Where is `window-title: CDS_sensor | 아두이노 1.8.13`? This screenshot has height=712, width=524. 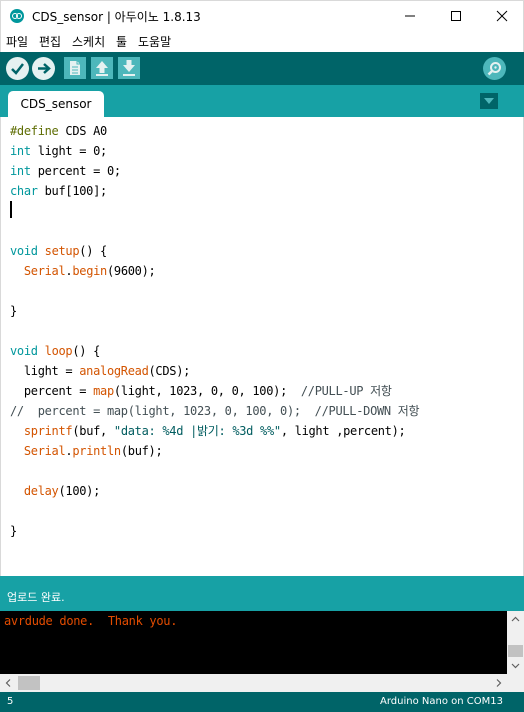 window-title: CDS_sensor | 아두이노 1.8.13 is located at coordinates (116, 17).